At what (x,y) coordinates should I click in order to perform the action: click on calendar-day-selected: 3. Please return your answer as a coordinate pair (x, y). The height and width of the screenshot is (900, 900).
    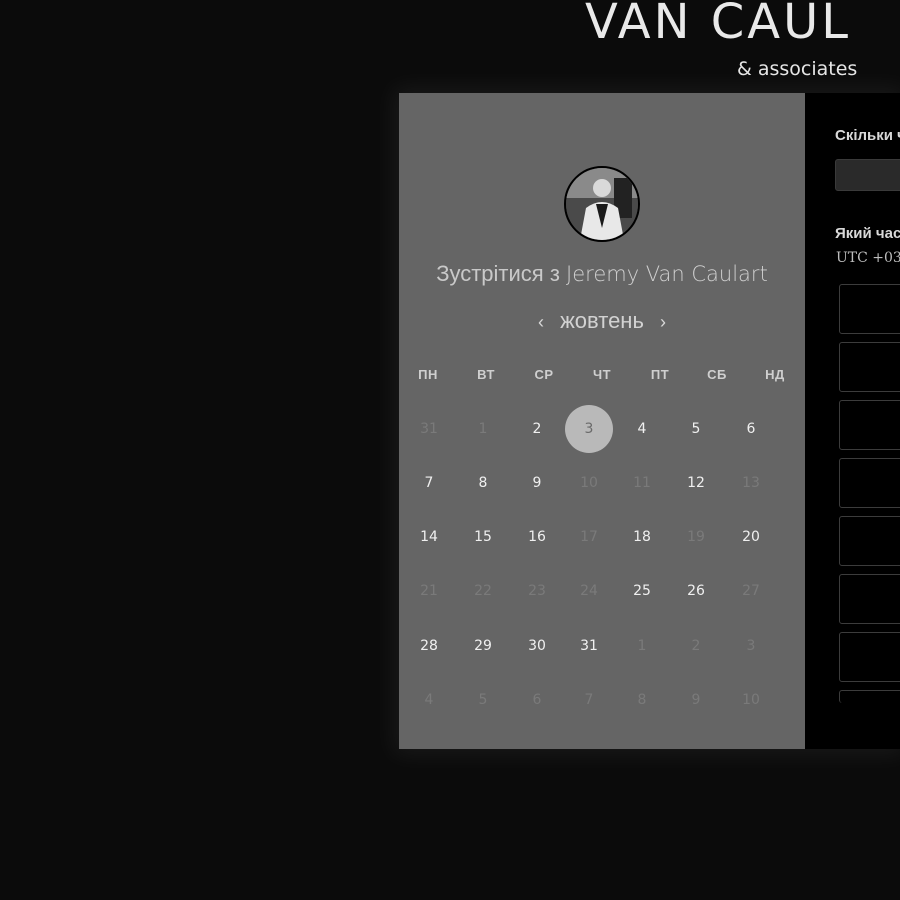
    Looking at the image, I should click on (589, 429).